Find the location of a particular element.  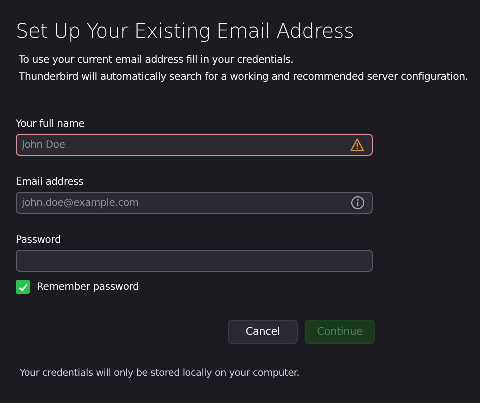

input-field: john.doe@example.com is located at coordinates (194, 203).